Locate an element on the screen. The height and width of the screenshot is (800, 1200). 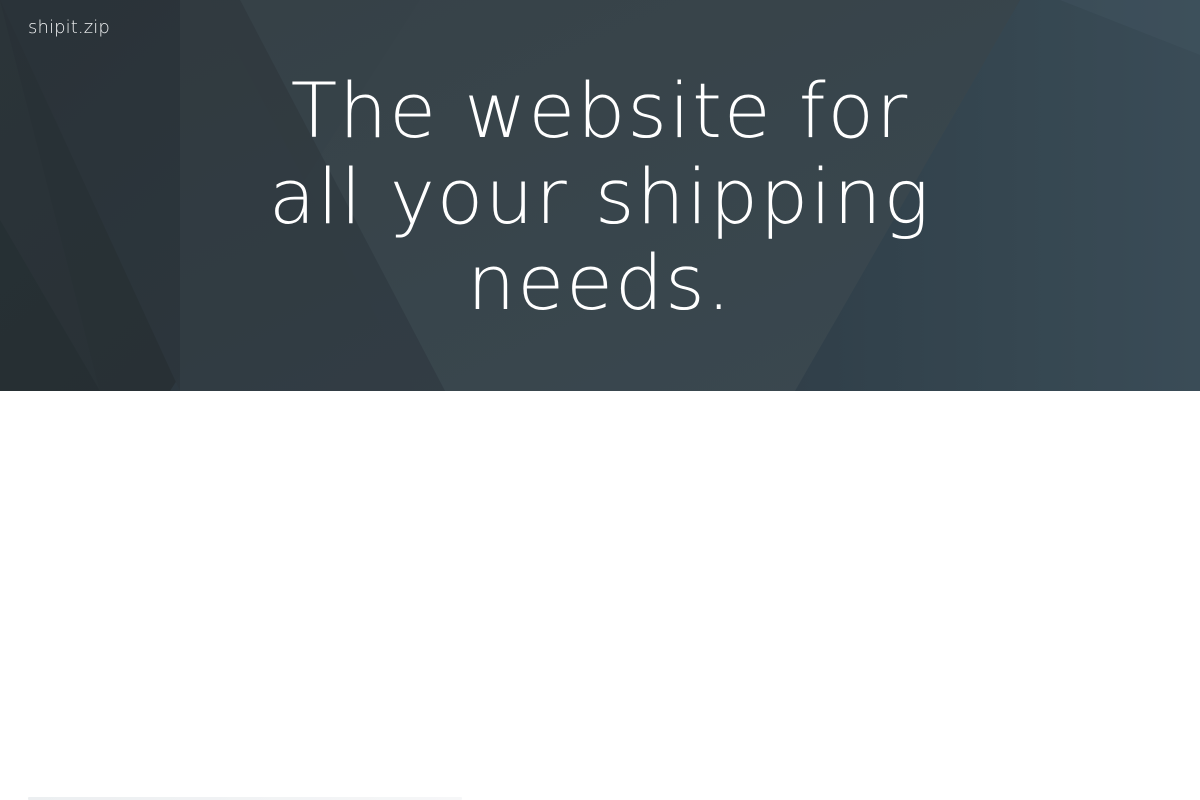
hero-headline-line: all your shipping is located at coordinates (600, 196).